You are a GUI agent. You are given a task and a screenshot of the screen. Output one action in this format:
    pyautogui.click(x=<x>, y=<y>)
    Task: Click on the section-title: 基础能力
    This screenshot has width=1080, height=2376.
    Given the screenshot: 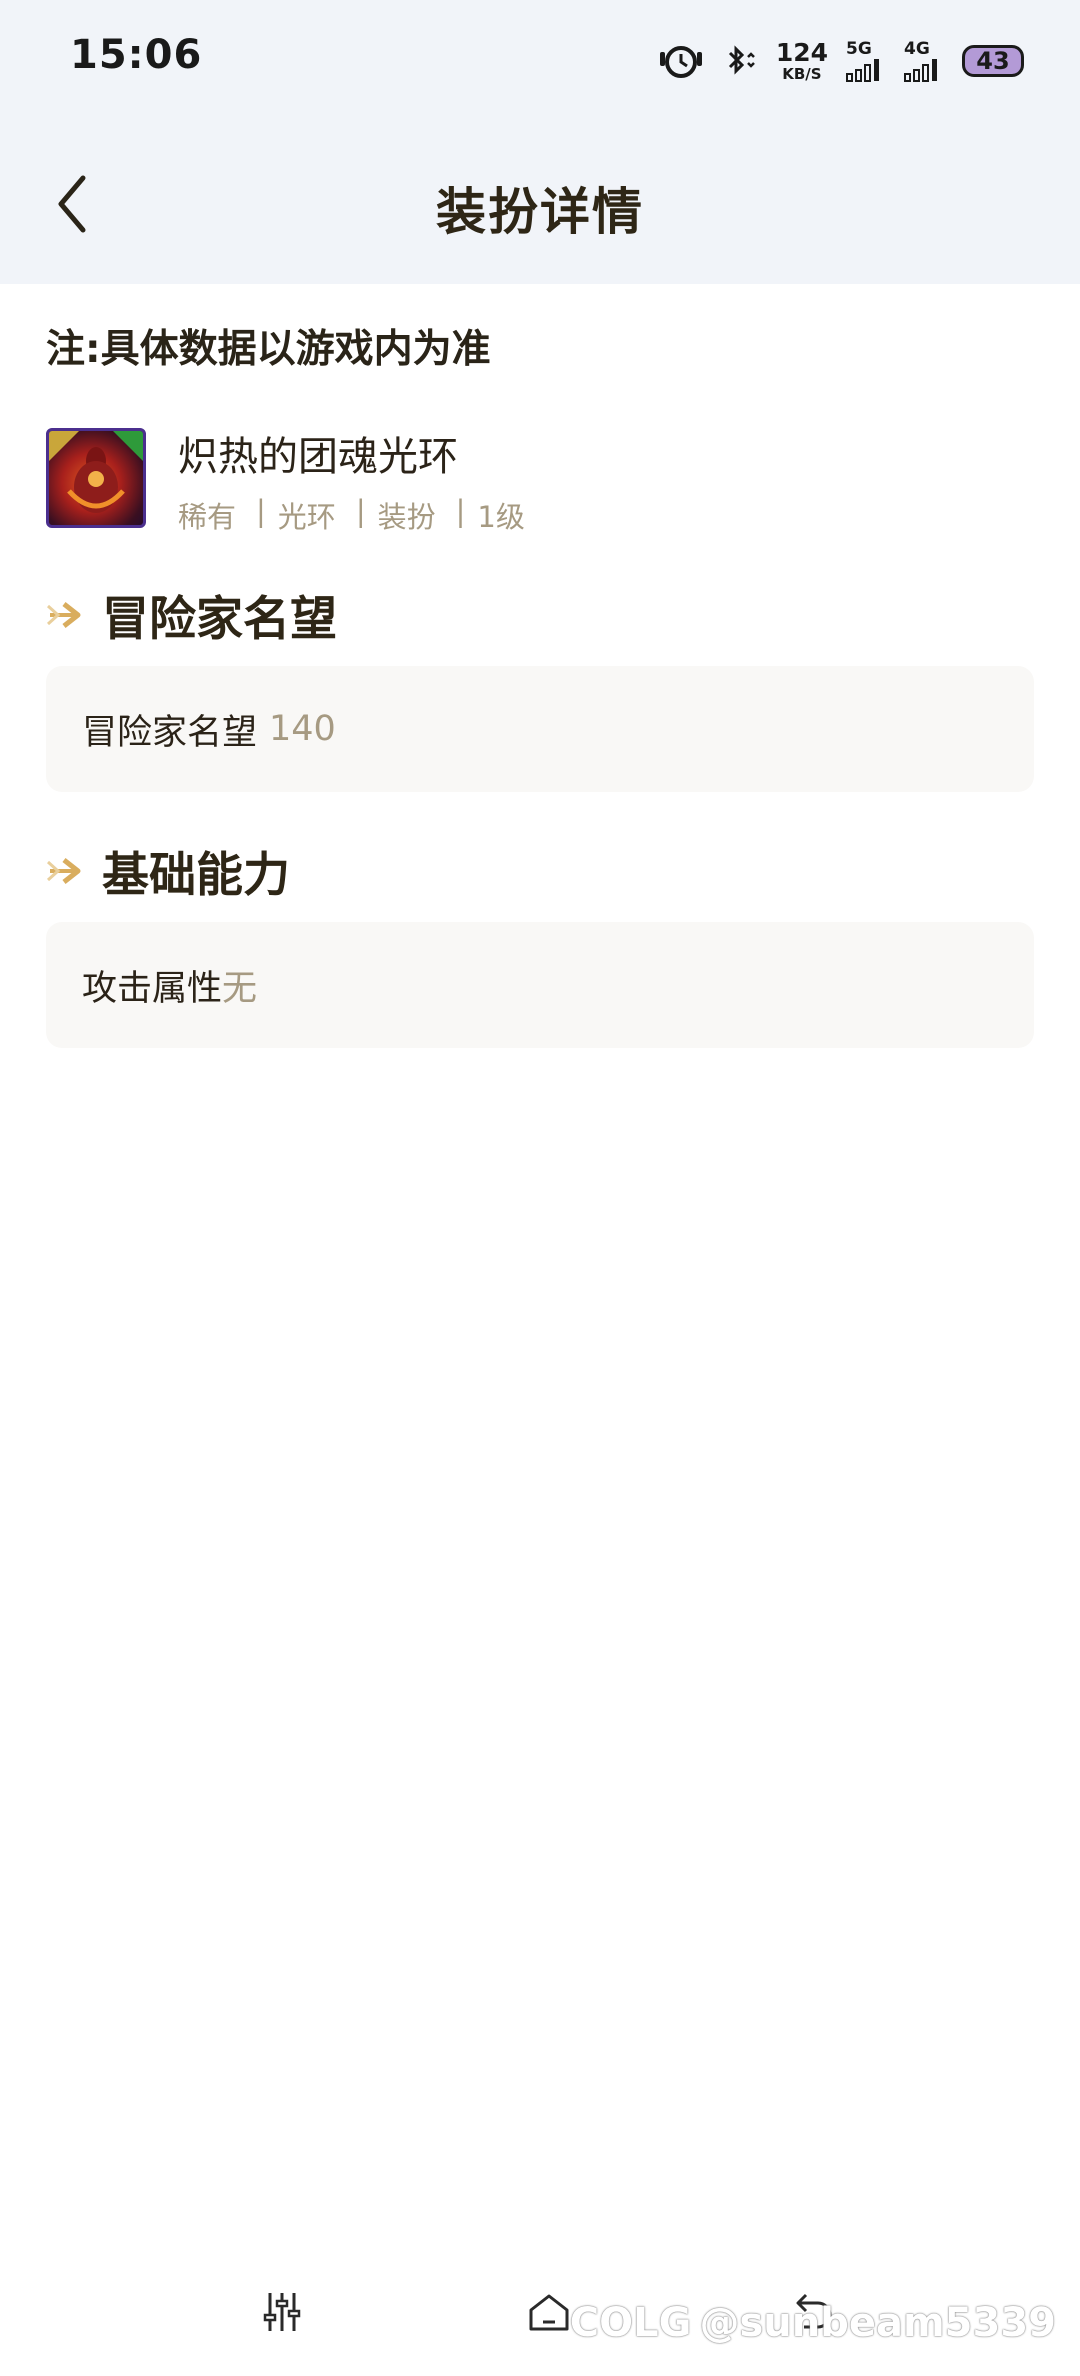 What is the action you would take?
    pyautogui.click(x=196, y=875)
    